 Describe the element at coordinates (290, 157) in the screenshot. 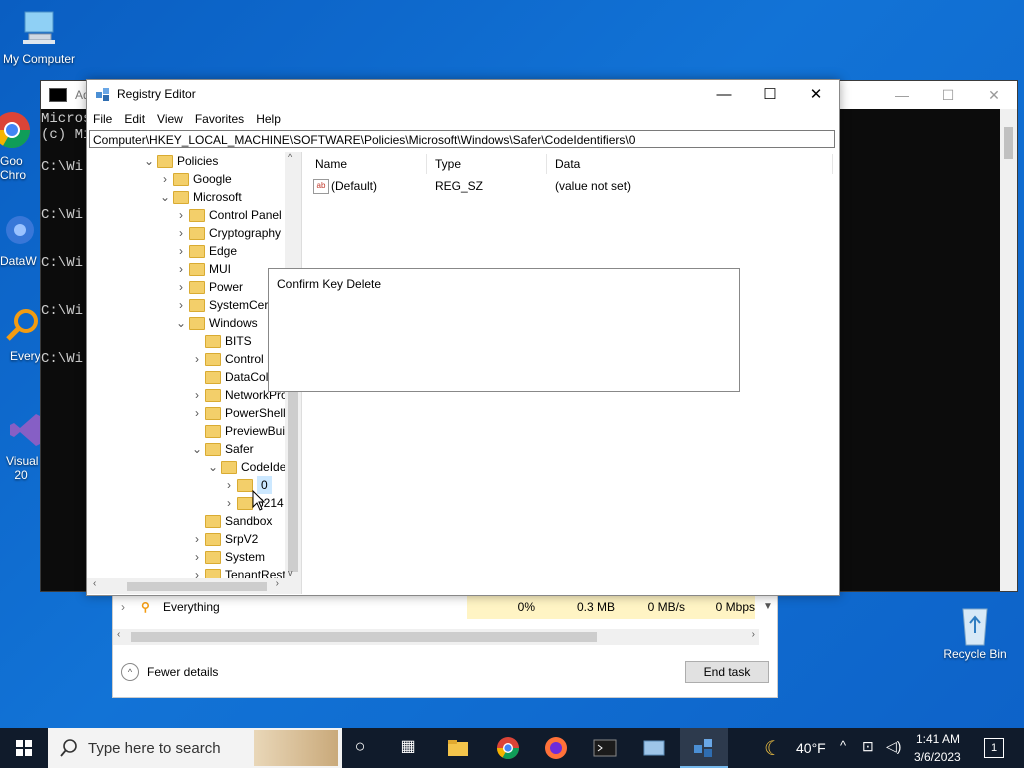

I see `scroll-up-icon: ^` at that location.